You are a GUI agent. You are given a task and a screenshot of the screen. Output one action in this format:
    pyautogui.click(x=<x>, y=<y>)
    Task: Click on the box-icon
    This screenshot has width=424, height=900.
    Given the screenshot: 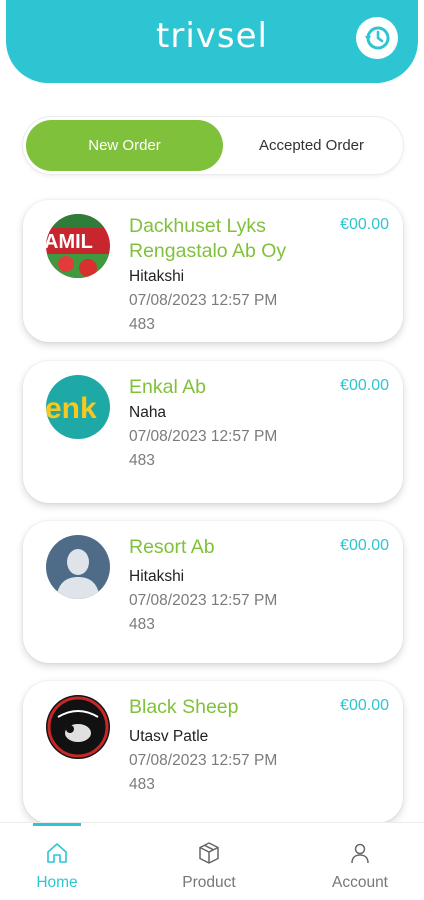 What is the action you would take?
    pyautogui.click(x=209, y=853)
    